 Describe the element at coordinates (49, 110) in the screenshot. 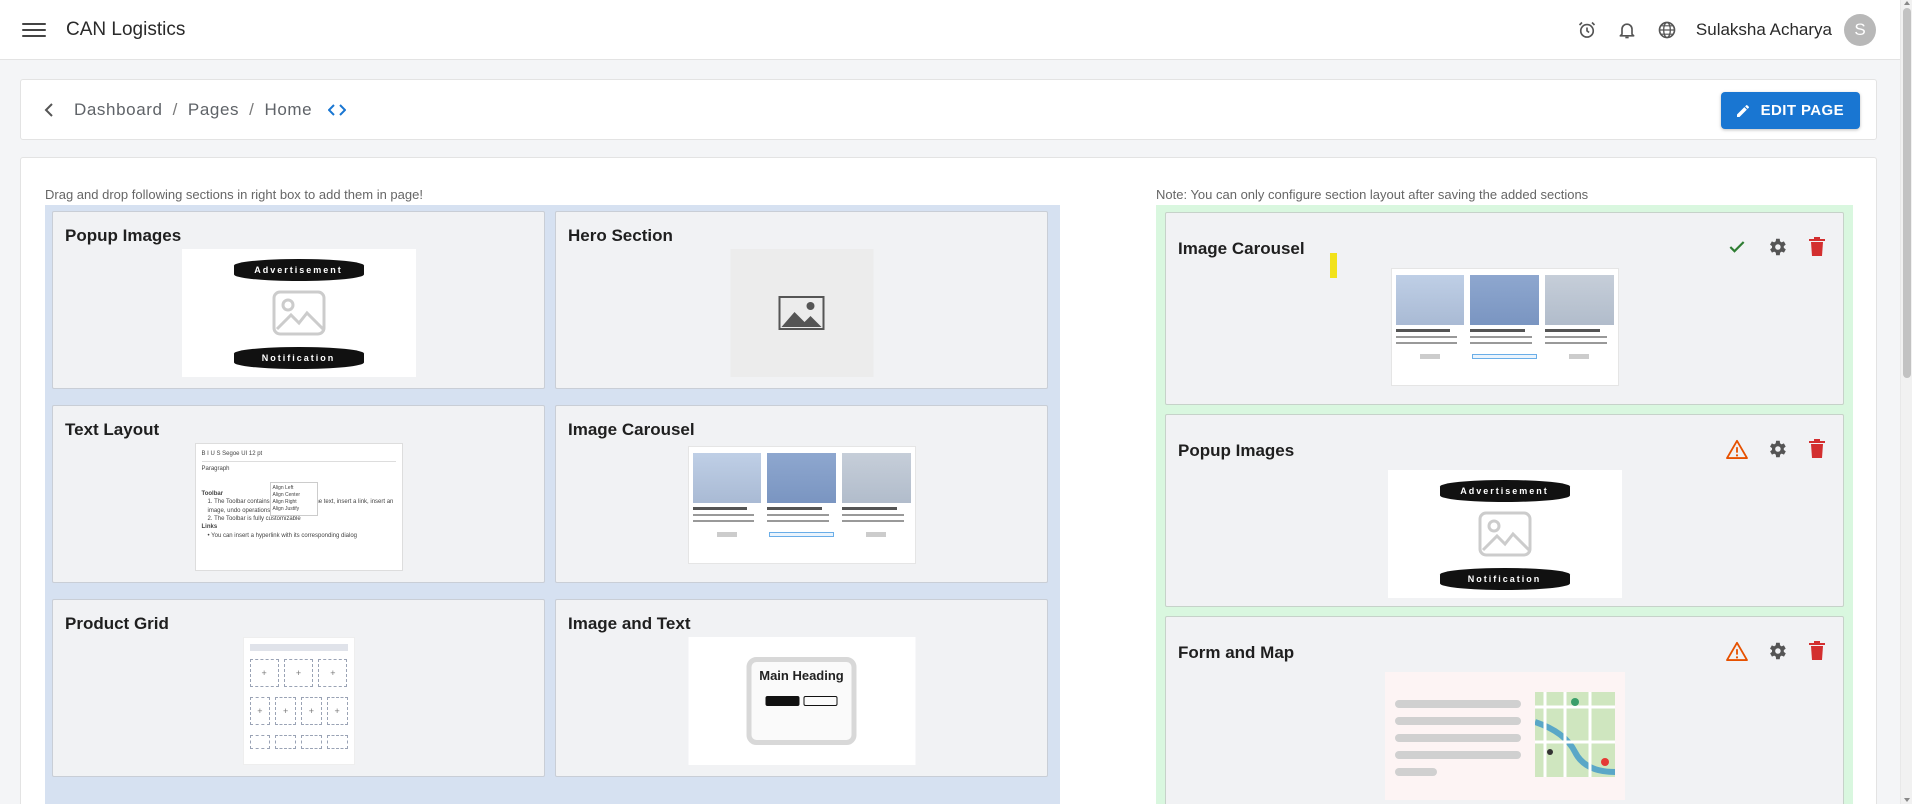

I see `back-chevron-icon` at that location.